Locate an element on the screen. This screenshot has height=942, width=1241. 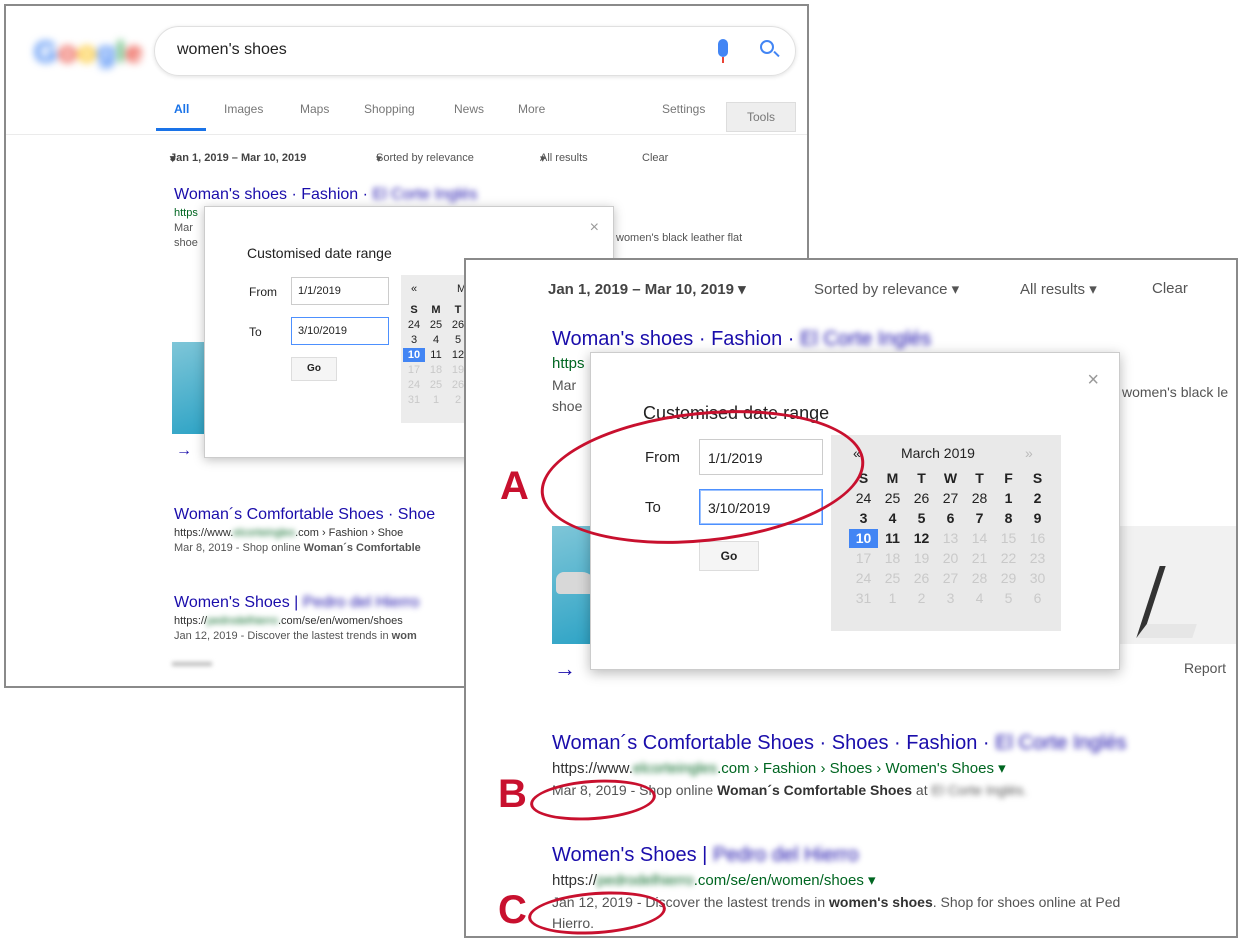
calendar-day: 30 is located at coordinates (1037, 578).